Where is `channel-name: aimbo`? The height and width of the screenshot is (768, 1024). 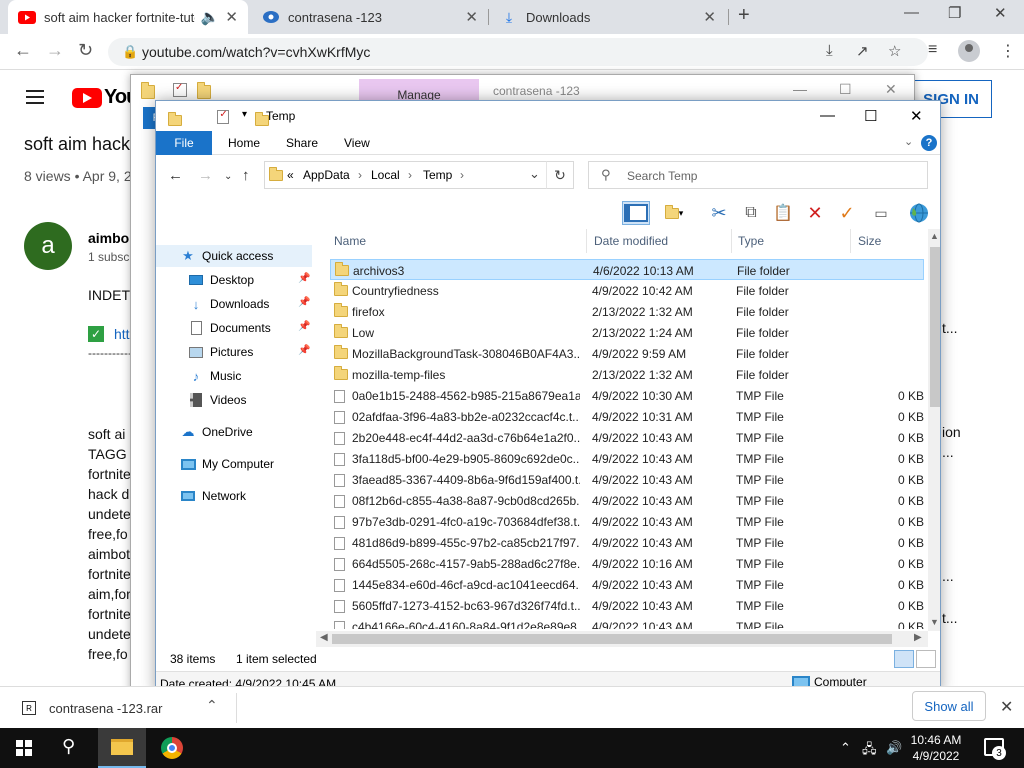
channel-name: aimbo is located at coordinates (108, 238).